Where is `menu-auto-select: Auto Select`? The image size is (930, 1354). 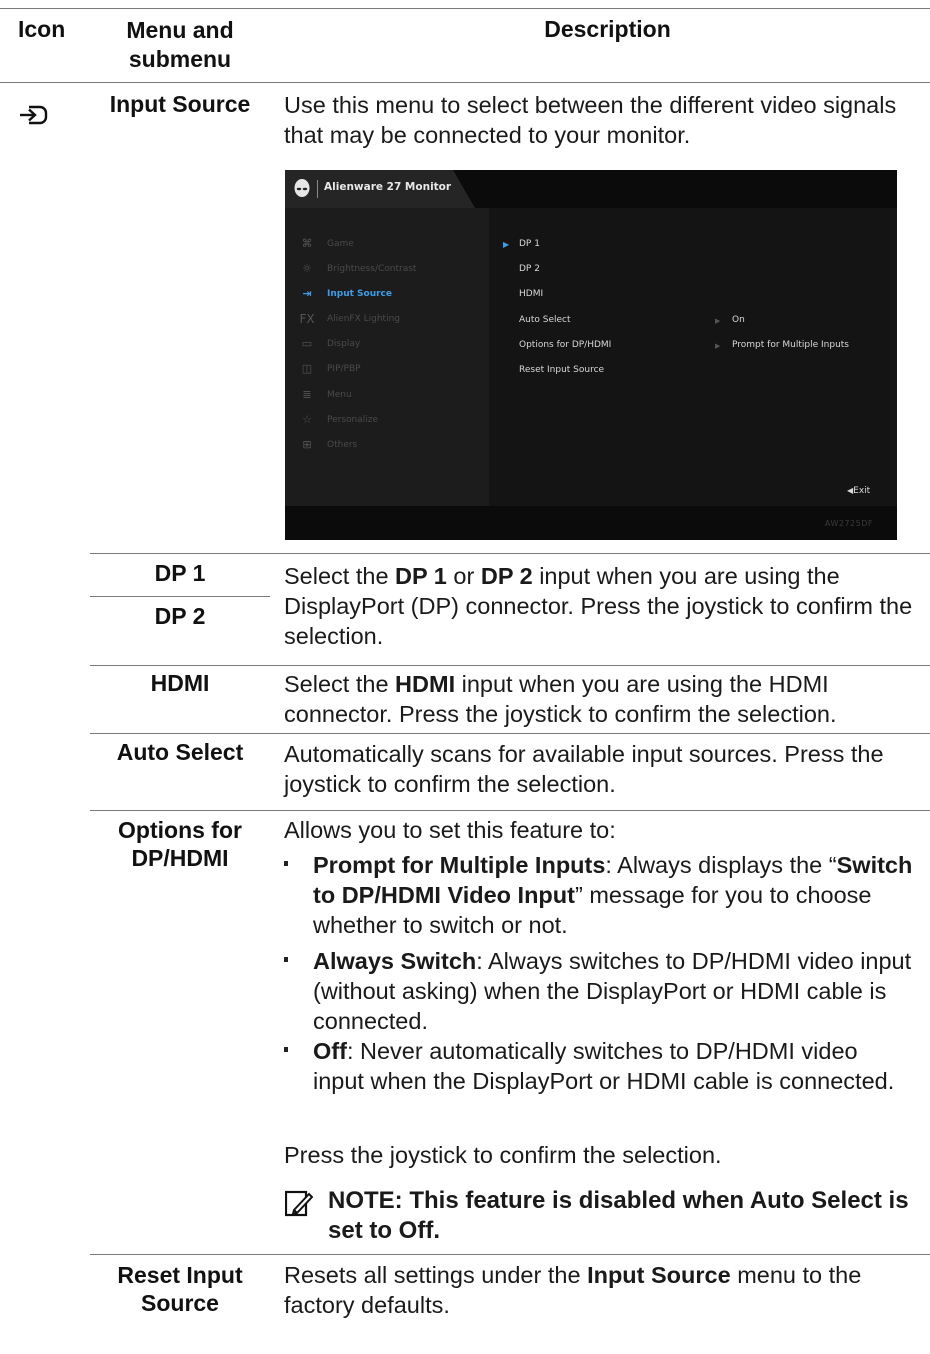
menu-auto-select: Auto Select is located at coordinates (180, 752).